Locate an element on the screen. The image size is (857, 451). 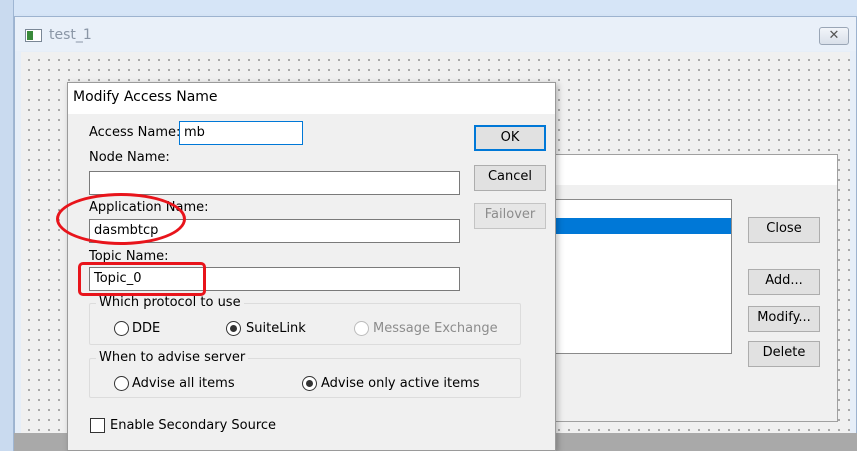
ok-button: OK is located at coordinates (510, 138).